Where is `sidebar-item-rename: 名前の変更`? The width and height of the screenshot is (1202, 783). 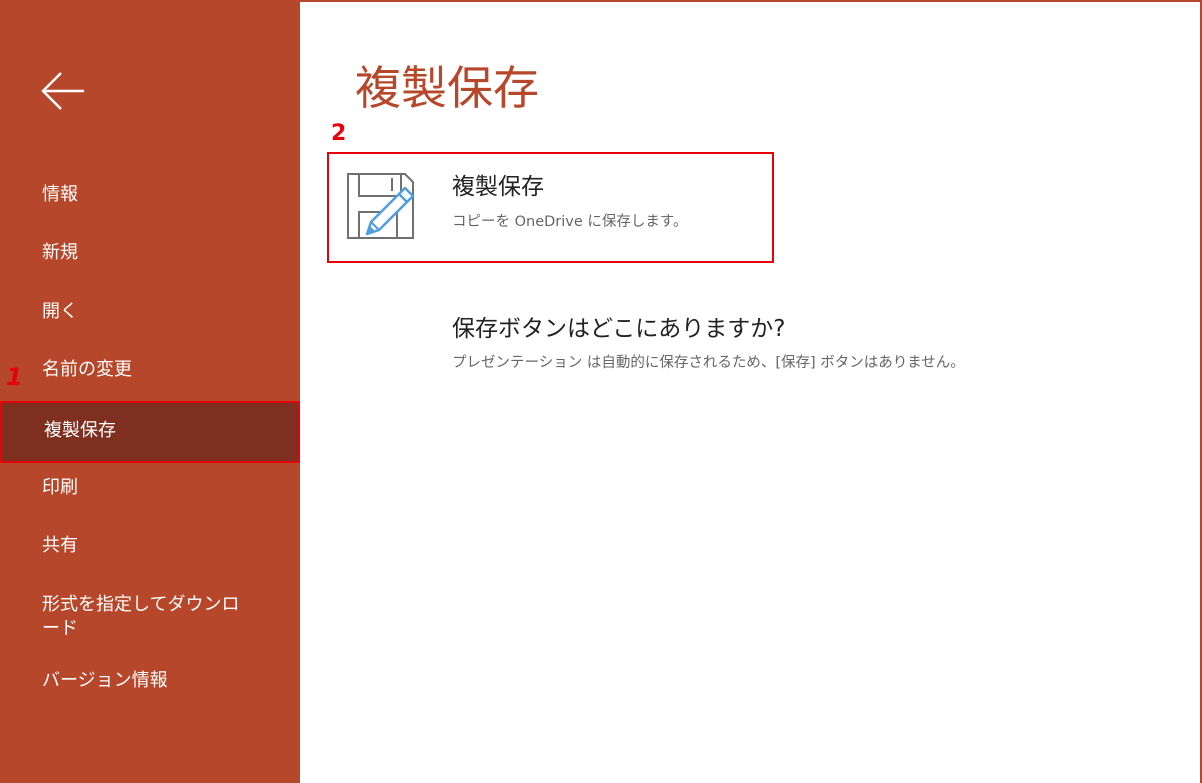 sidebar-item-rename: 名前の変更 is located at coordinates (150, 370).